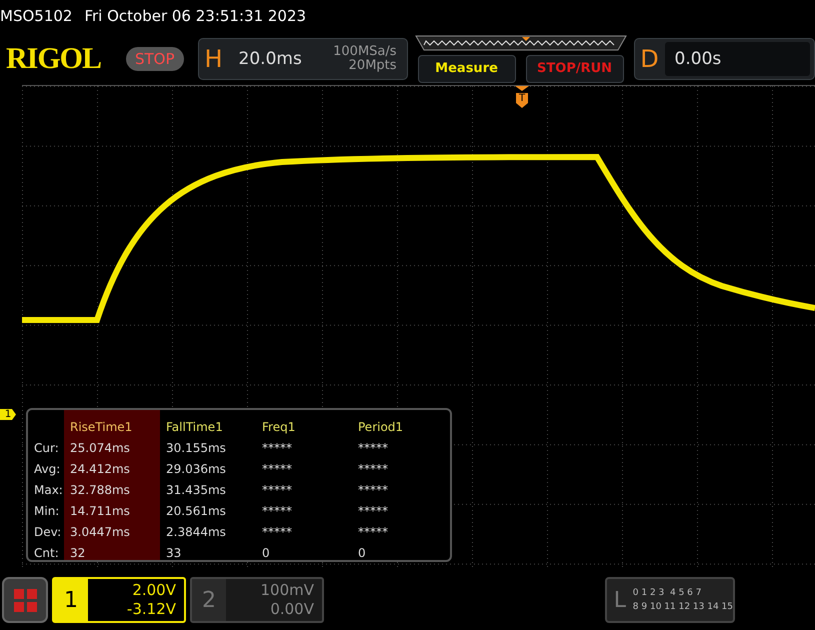 This screenshot has width=815, height=630. I want to click on table-cell-text: 25.074ms, so click(100, 448).